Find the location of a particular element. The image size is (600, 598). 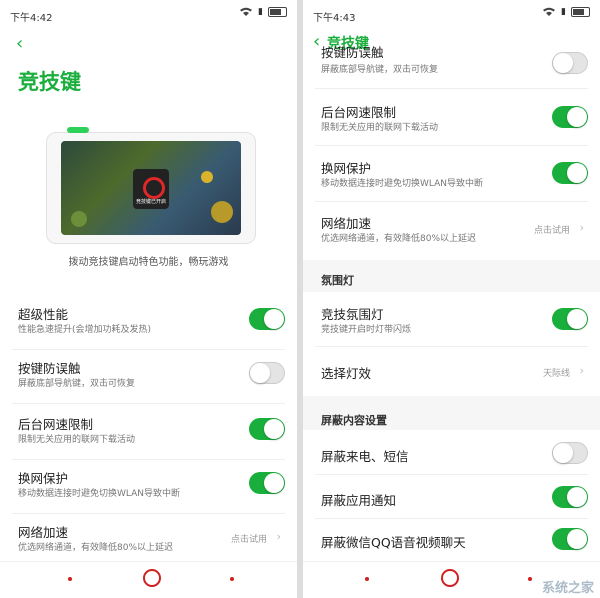

setting-label: 竞技氛围灯 is located at coordinates (352, 314).